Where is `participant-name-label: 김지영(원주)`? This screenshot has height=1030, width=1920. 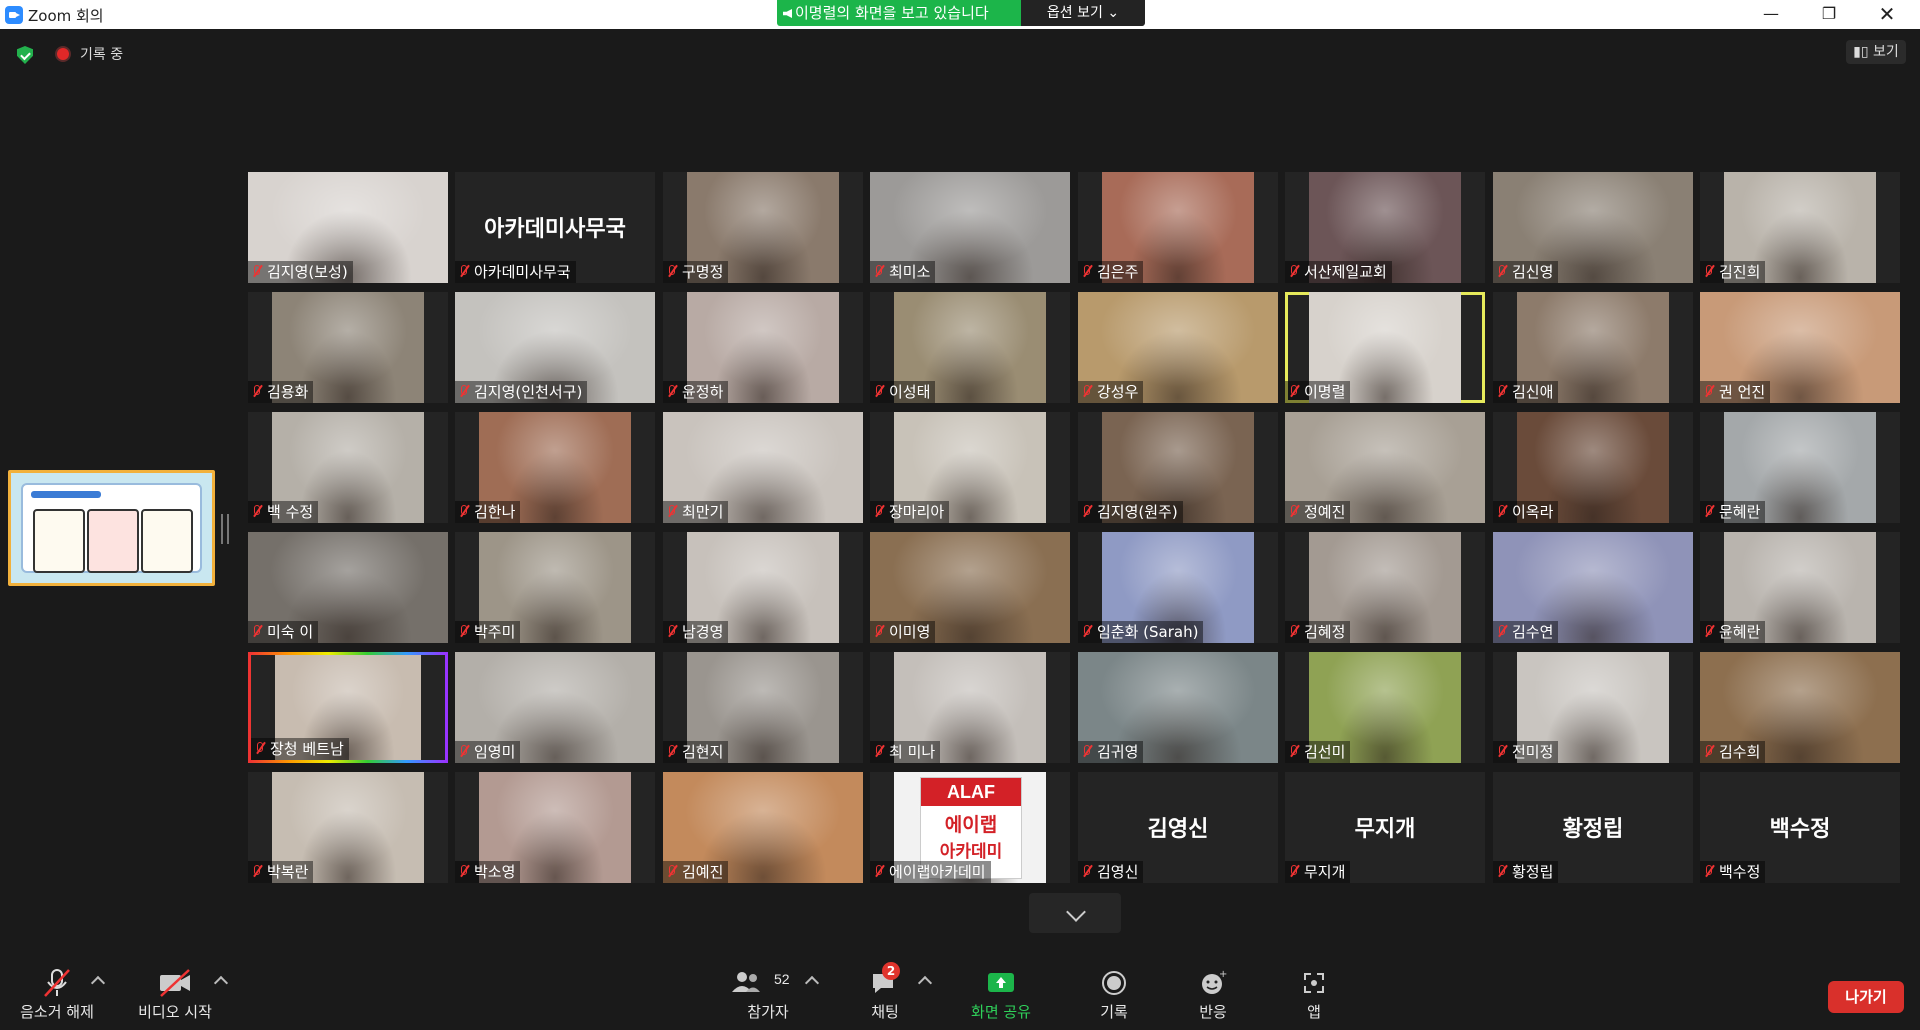 participant-name-label: 김지영(원주) is located at coordinates (1130, 512).